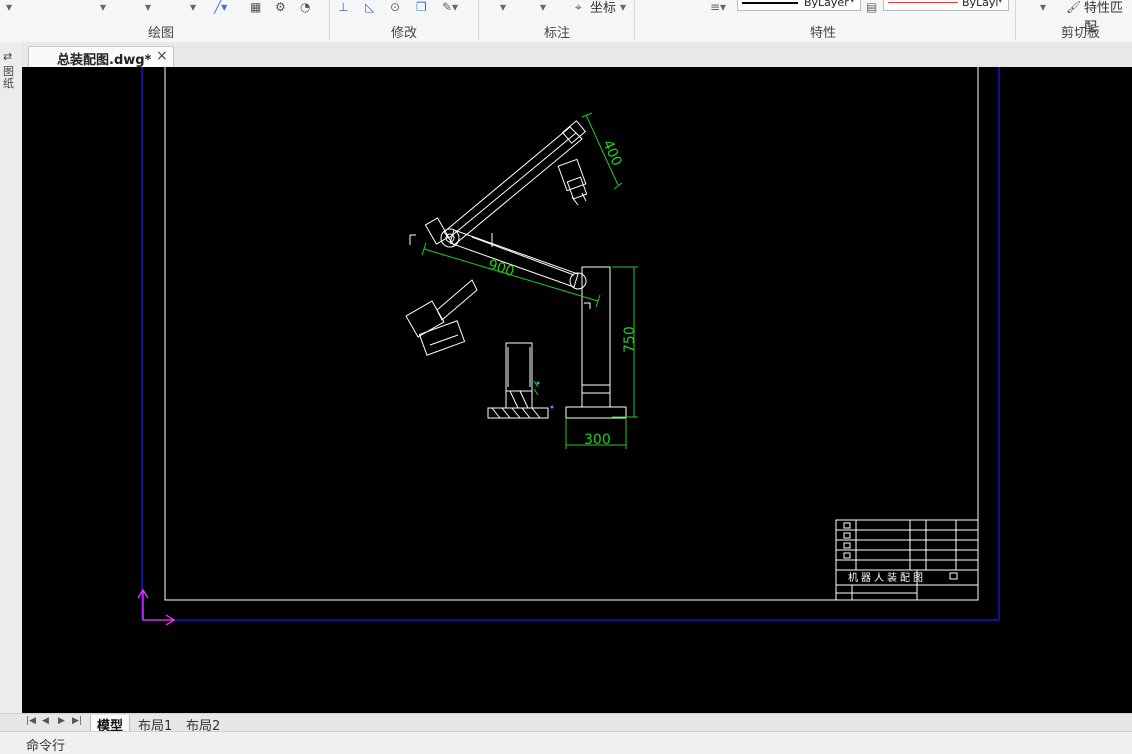 This screenshot has width=1132, height=754. Describe the element at coordinates (946, 5) in the screenshot. I see `linetype-select: ByLayl ▾` at that location.